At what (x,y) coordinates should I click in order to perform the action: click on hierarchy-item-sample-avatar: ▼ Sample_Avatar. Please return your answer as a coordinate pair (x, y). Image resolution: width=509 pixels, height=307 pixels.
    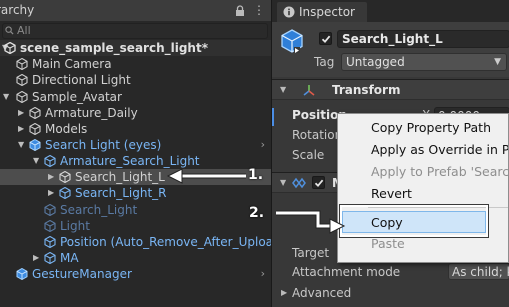
    Looking at the image, I should click on (135, 97).